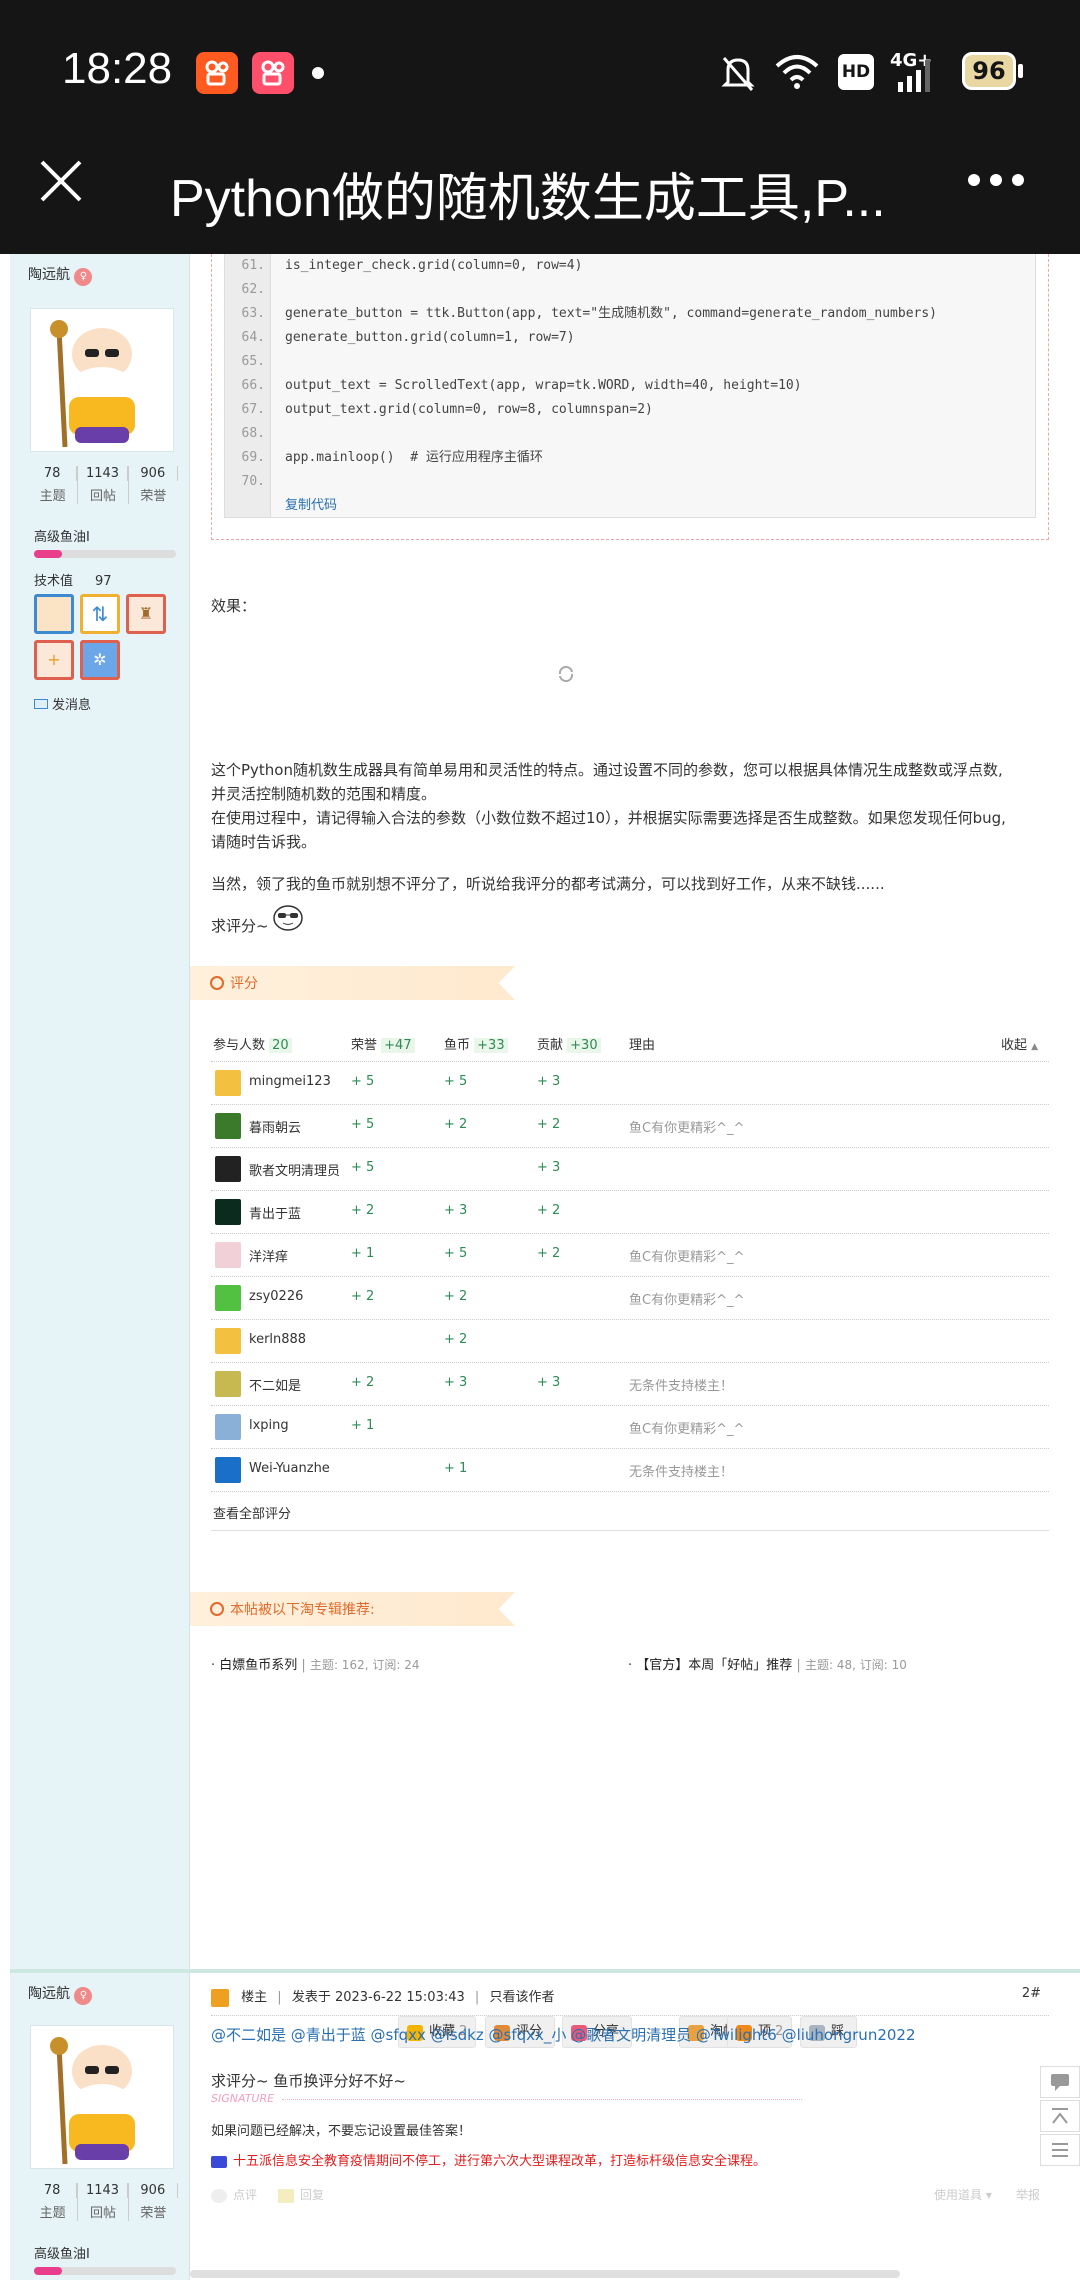 The image size is (1080, 2280). I want to click on rating-row: kerln888 + 2, so click(630, 1341).